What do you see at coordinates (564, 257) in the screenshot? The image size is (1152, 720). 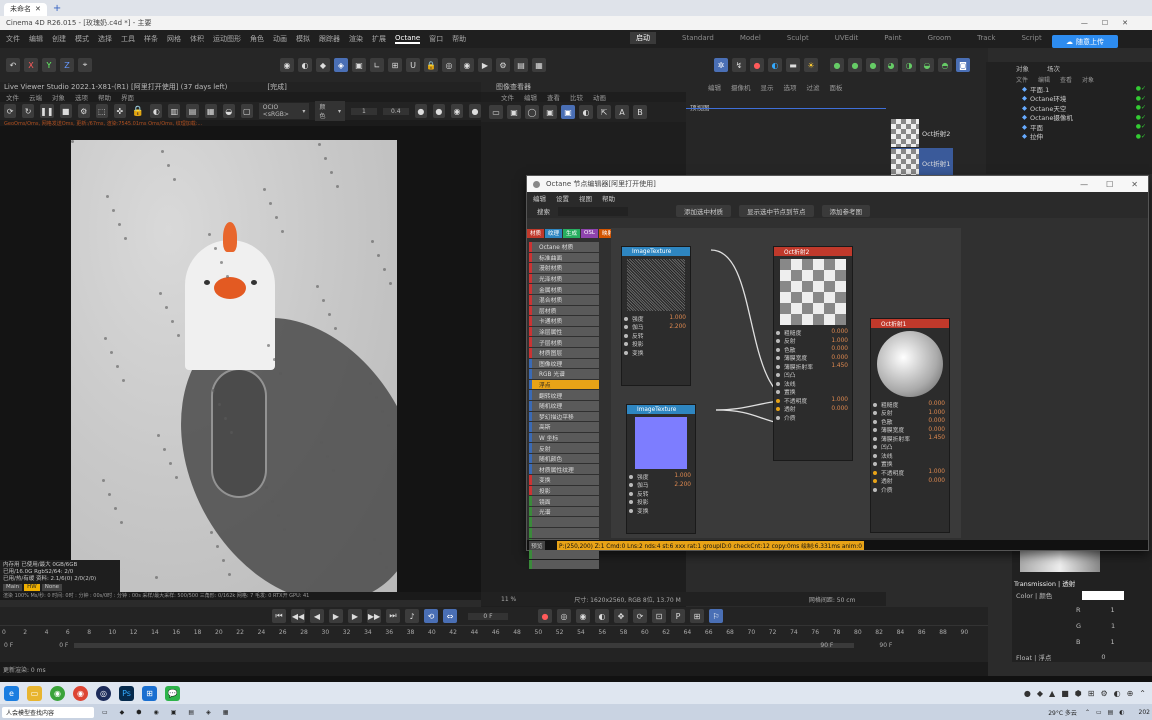 I see `node-list-item: 标准曲面` at bounding box center [564, 257].